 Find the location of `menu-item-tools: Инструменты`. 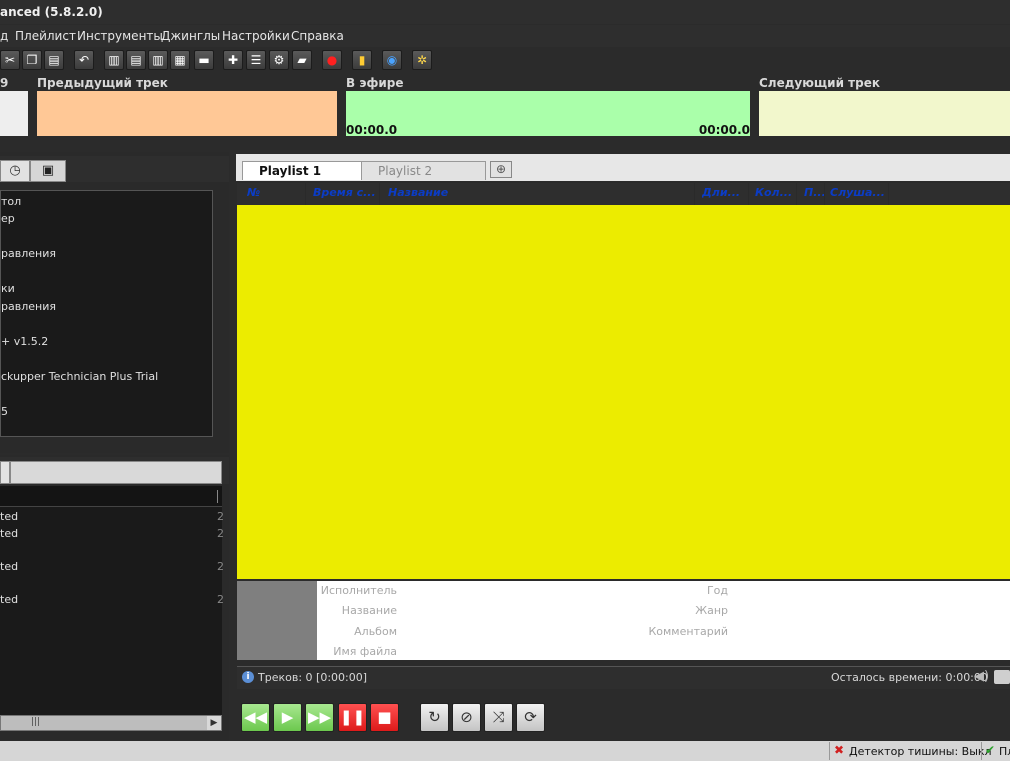

menu-item-tools: Инструменты is located at coordinates (120, 36).